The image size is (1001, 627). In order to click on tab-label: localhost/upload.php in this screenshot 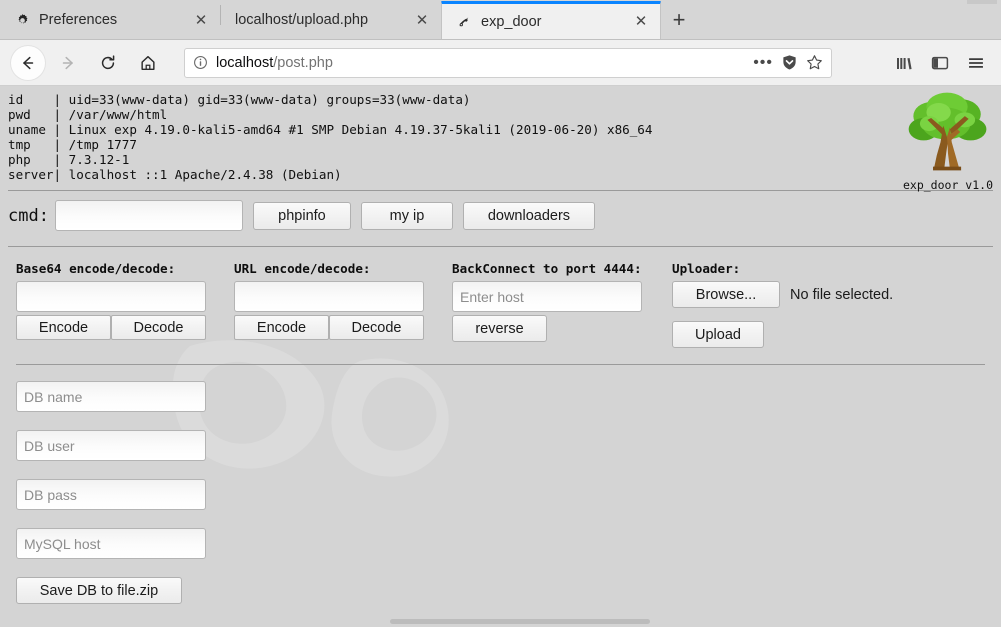, I will do `click(302, 20)`.